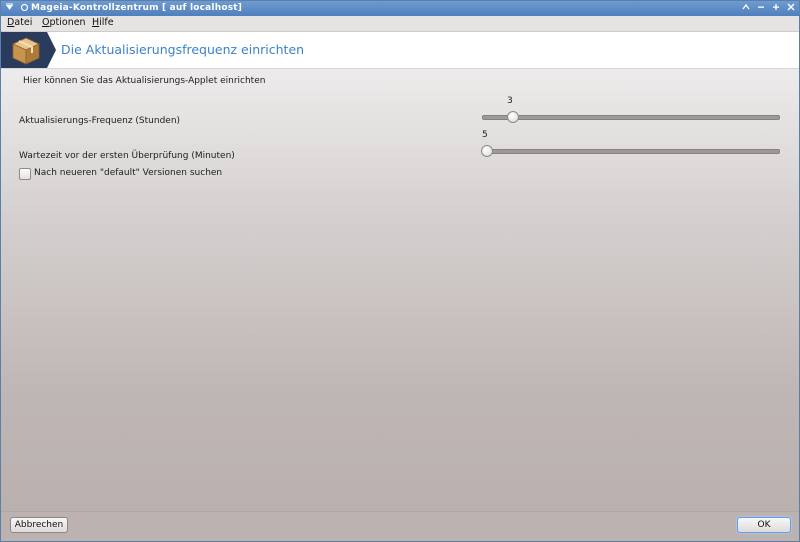  Describe the element at coordinates (183, 49) in the screenshot. I see `page-title: Die Aktualisierungsfrequenz einrichten` at that location.